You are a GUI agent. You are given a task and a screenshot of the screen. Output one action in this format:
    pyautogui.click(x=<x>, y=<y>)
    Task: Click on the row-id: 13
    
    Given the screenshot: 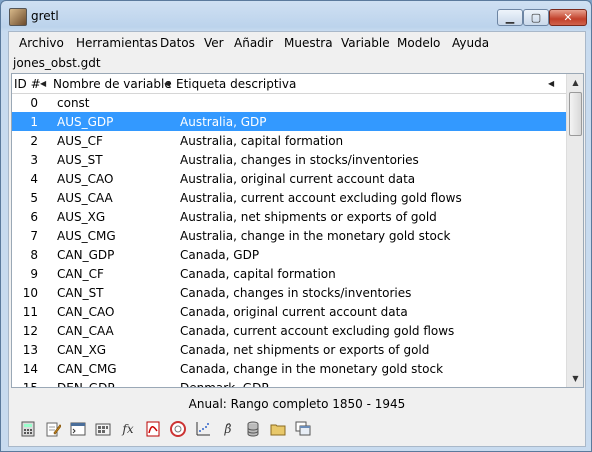 What is the action you would take?
    pyautogui.click(x=30, y=350)
    